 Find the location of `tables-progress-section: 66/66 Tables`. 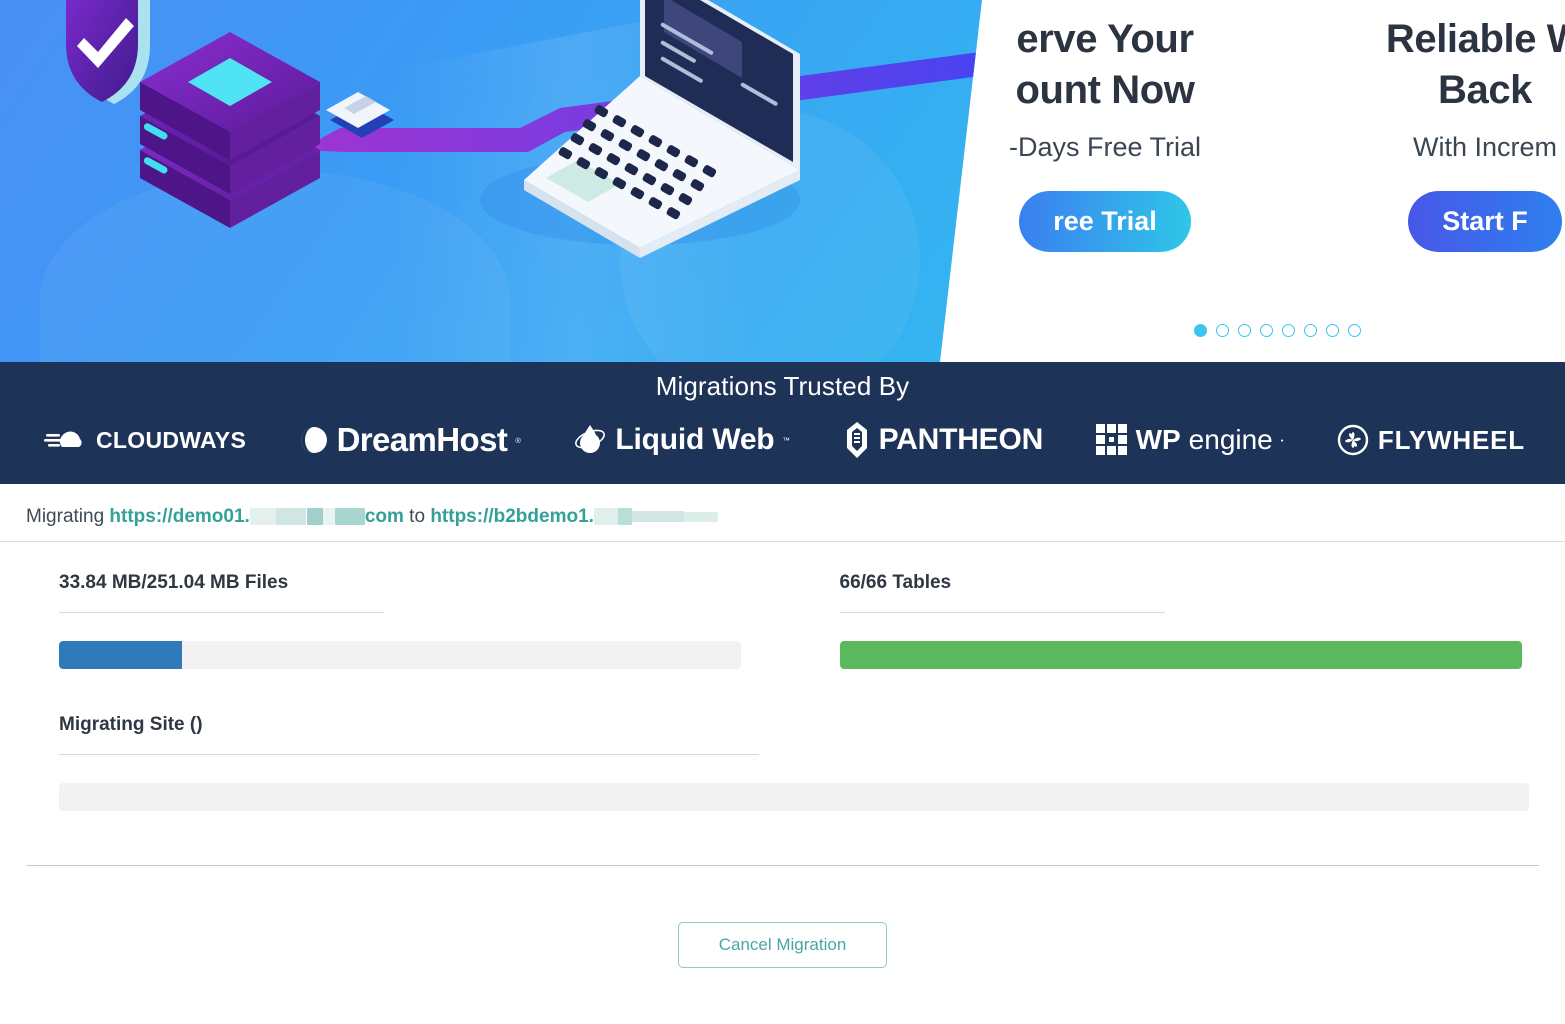

tables-progress-section: 66/66 Tables is located at coordinates (1161, 620).